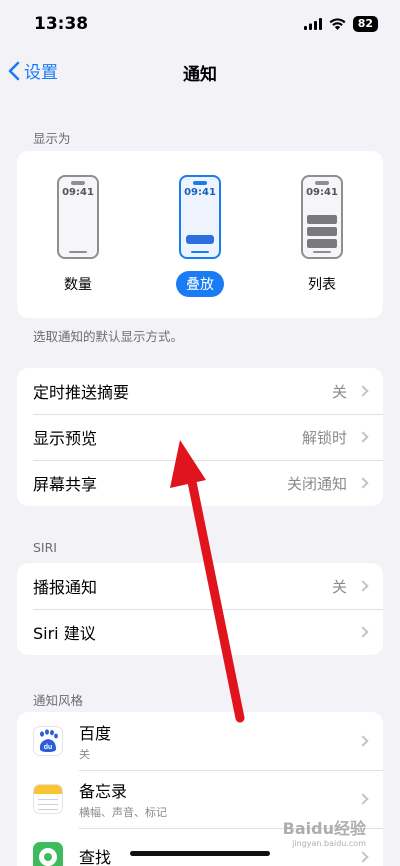 Image resolution: width=400 pixels, height=866 pixels. Describe the element at coordinates (200, 741) in the screenshot. I see `app-row-baidu: du 百度 关` at that location.